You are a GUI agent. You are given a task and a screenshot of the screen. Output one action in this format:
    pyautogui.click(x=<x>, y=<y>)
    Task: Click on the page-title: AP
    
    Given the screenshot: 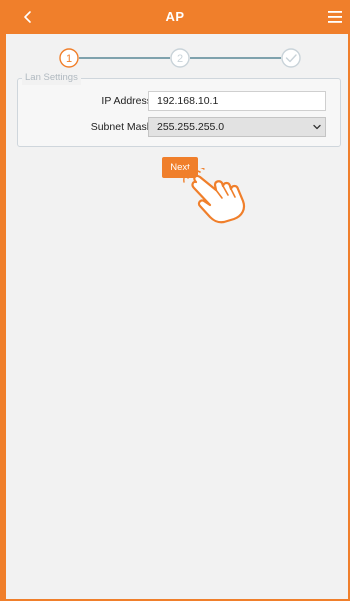 What is the action you would take?
    pyautogui.click(x=175, y=16)
    